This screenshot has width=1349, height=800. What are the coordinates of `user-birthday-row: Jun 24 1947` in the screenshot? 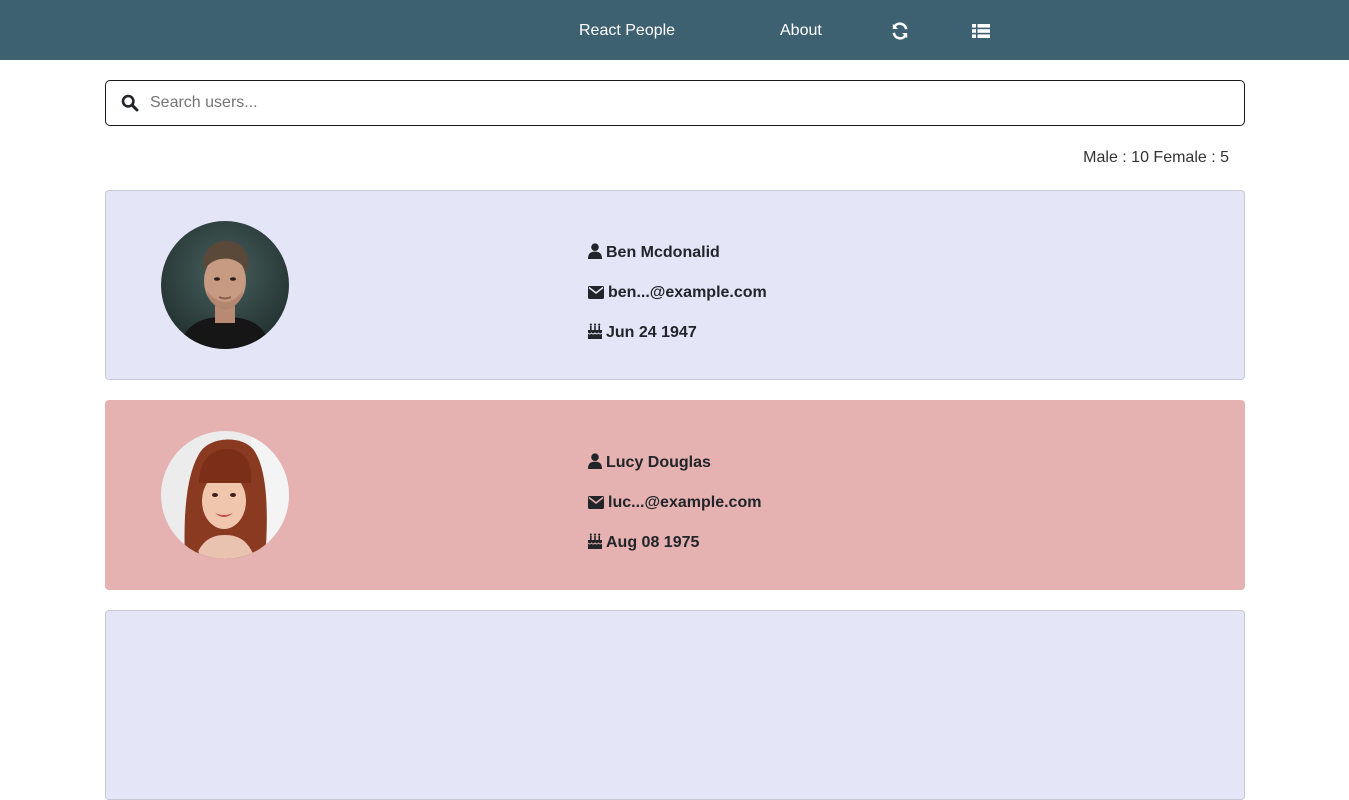 It's located at (642, 334).